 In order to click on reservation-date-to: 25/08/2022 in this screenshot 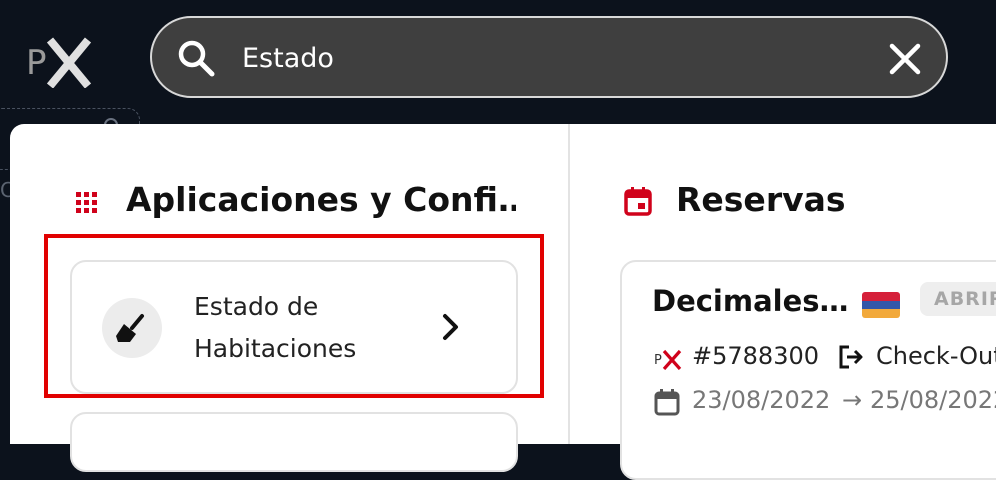, I will do `click(933, 400)`.